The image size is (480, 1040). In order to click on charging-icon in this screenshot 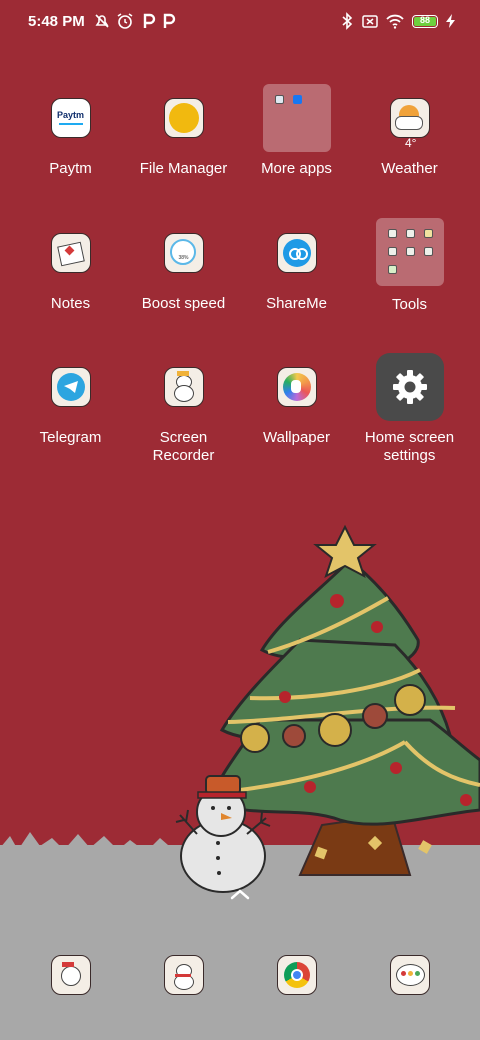, I will do `click(450, 21)`.